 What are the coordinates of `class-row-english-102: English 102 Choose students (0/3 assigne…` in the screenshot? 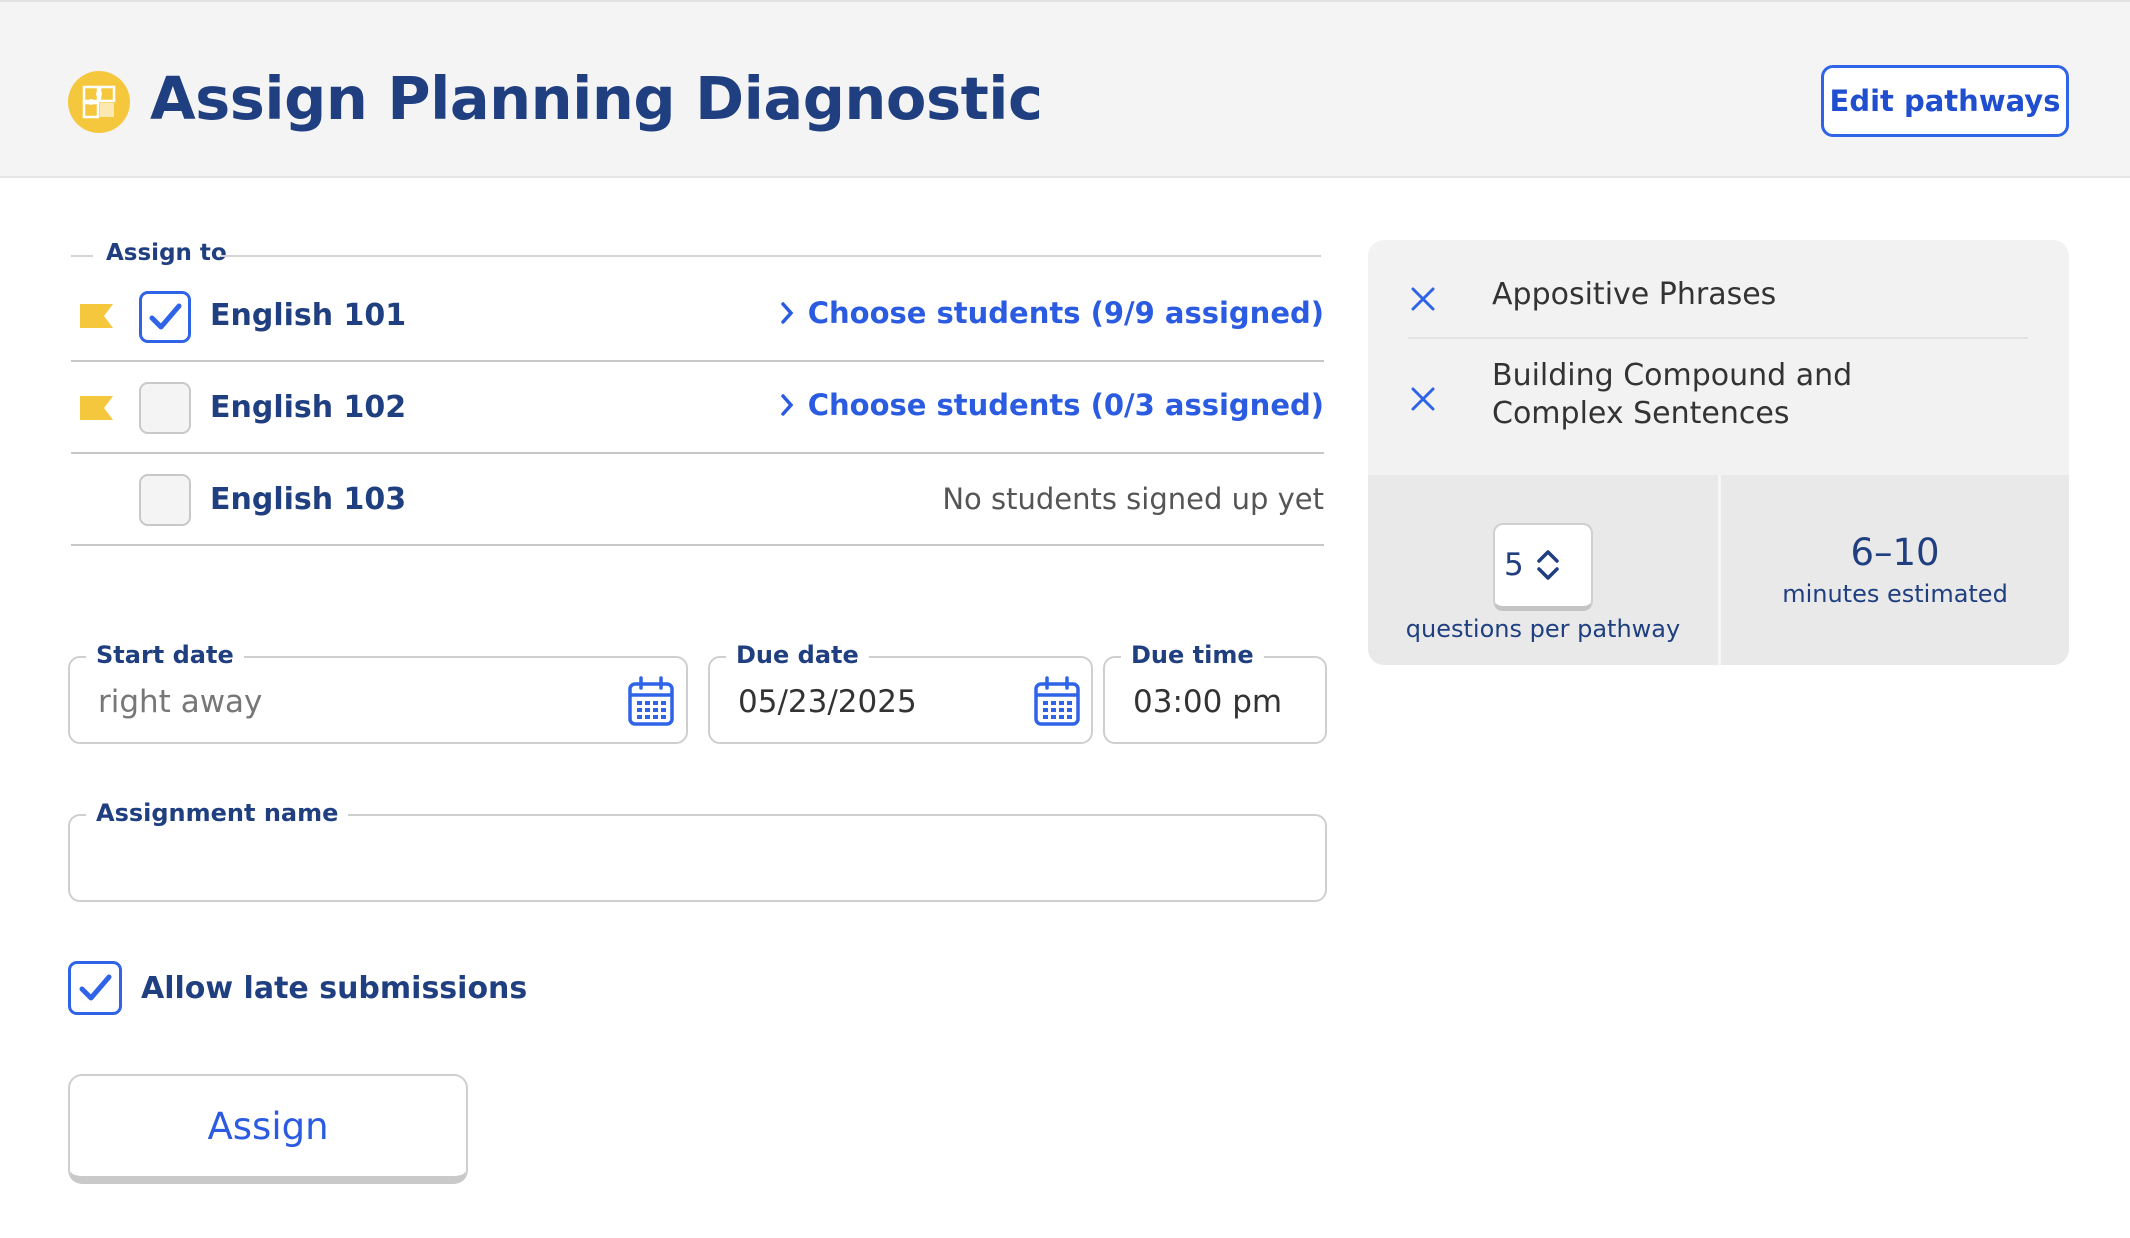 It's located at (697, 408).